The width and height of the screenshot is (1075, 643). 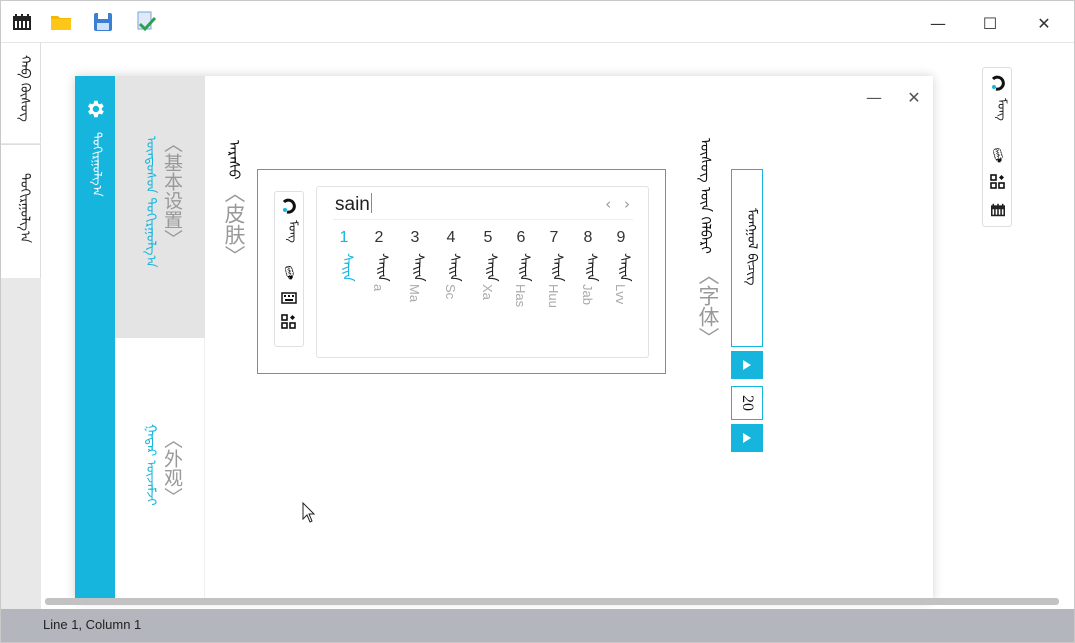 I want to click on preview-ime-toolbar: ᠮᠣᠩ 🎙, so click(x=289, y=269).